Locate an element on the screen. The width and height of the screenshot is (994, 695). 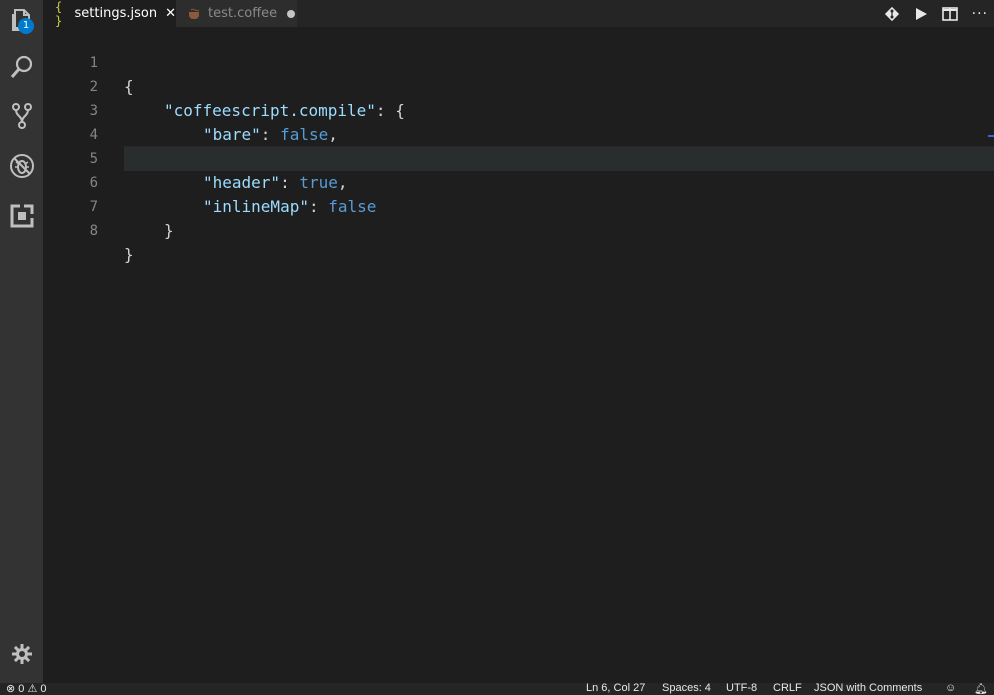
activity-bar: 1 is located at coordinates (21, 341).